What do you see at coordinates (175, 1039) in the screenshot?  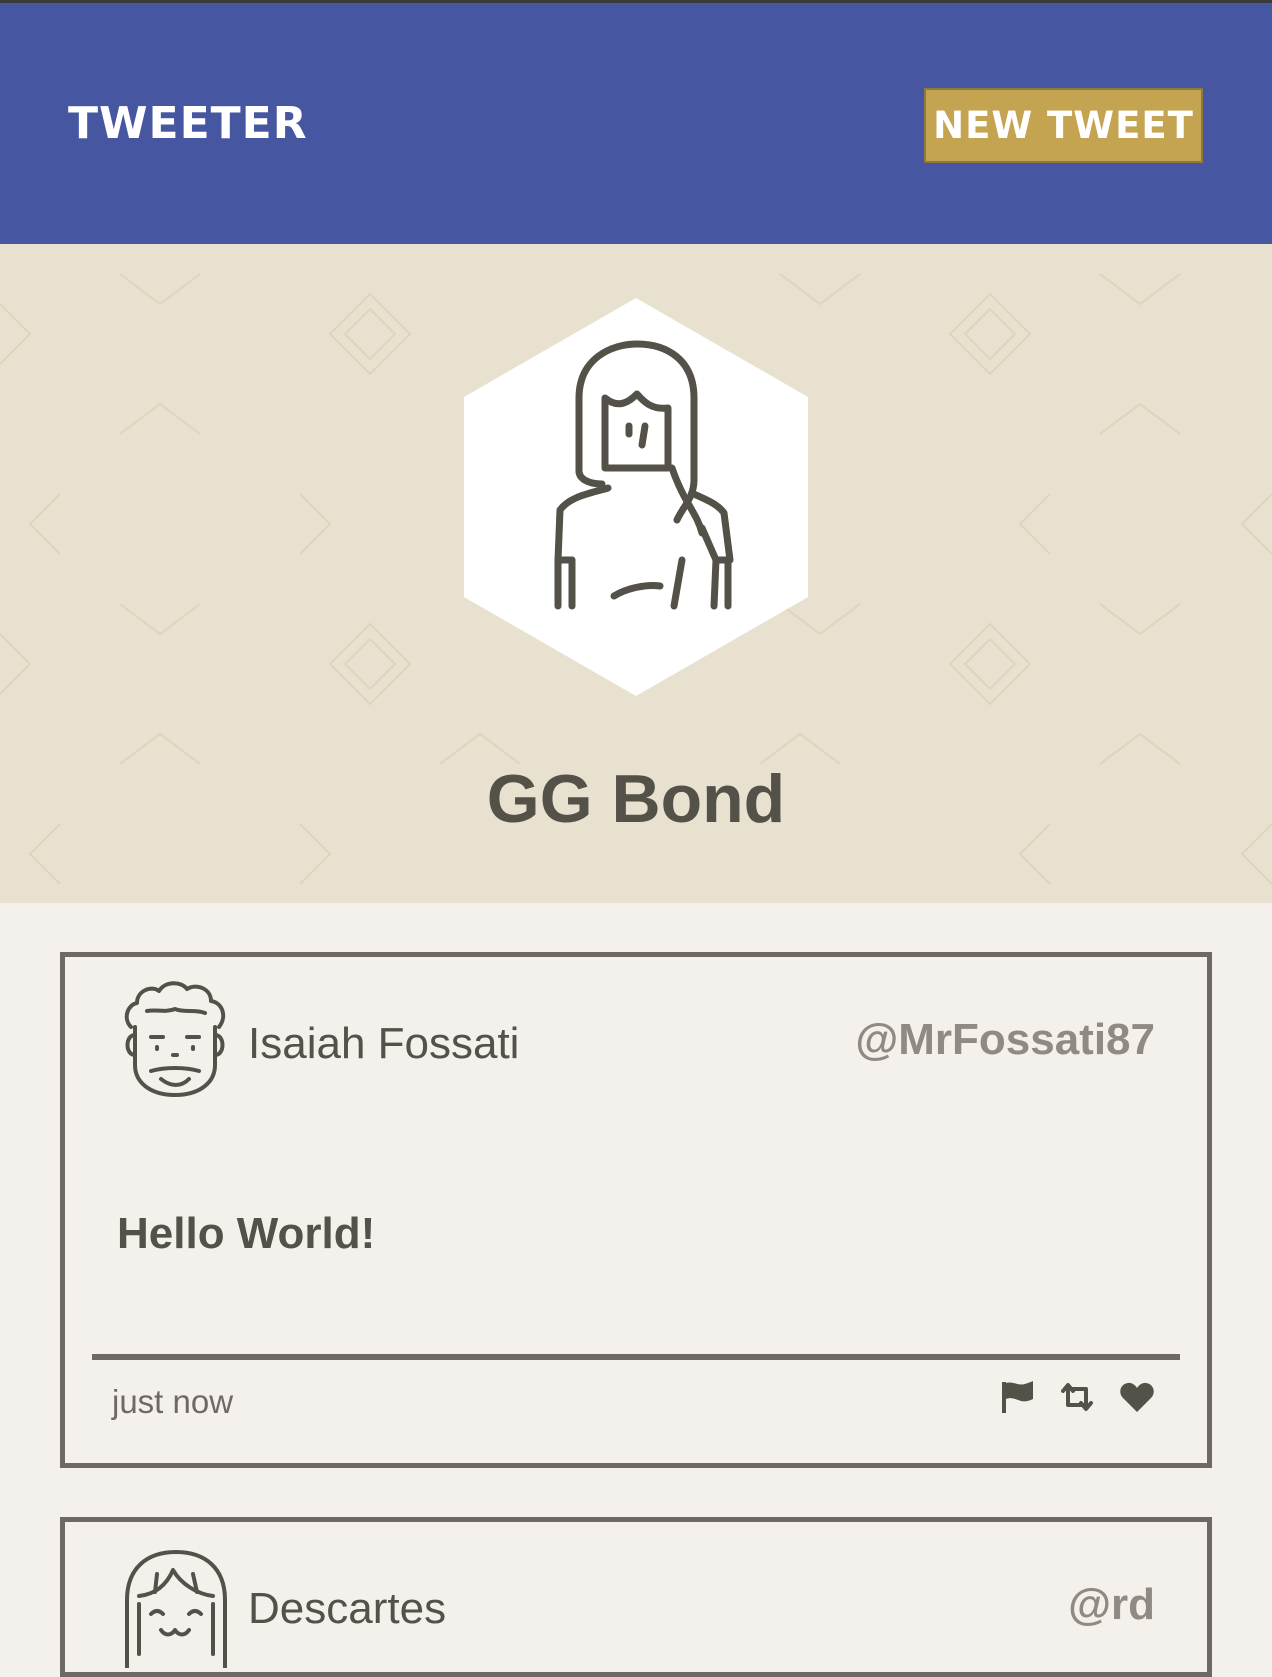 I see `curly-hair-man-avatar-icon` at bounding box center [175, 1039].